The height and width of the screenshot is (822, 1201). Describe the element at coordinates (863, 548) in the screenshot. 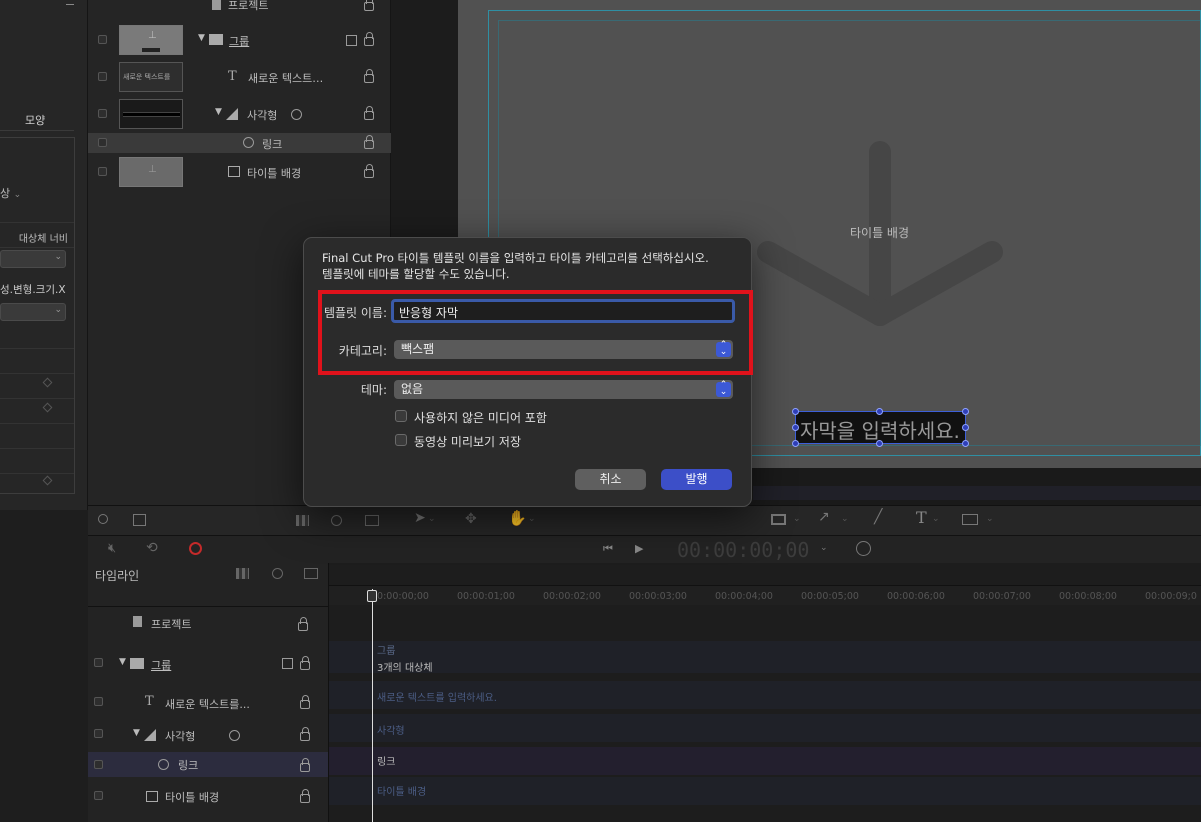

I see `clock-icon` at that location.